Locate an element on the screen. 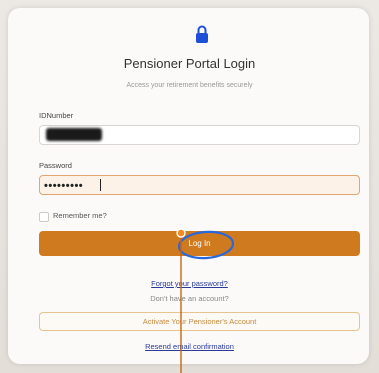 This screenshot has width=379, height=373. password-input is located at coordinates (199, 185).